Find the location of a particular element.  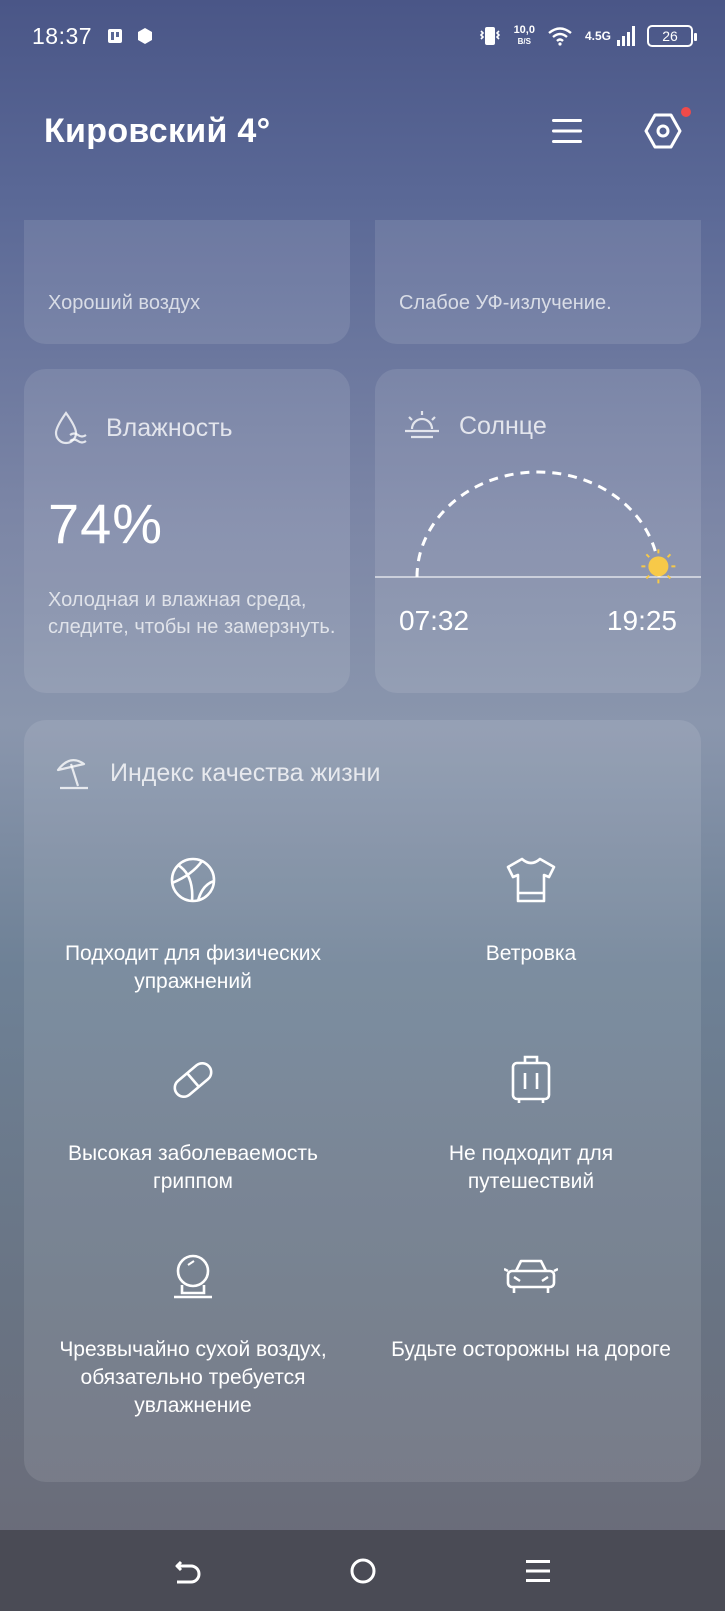

status-time: 18:37 is located at coordinates (62, 35).